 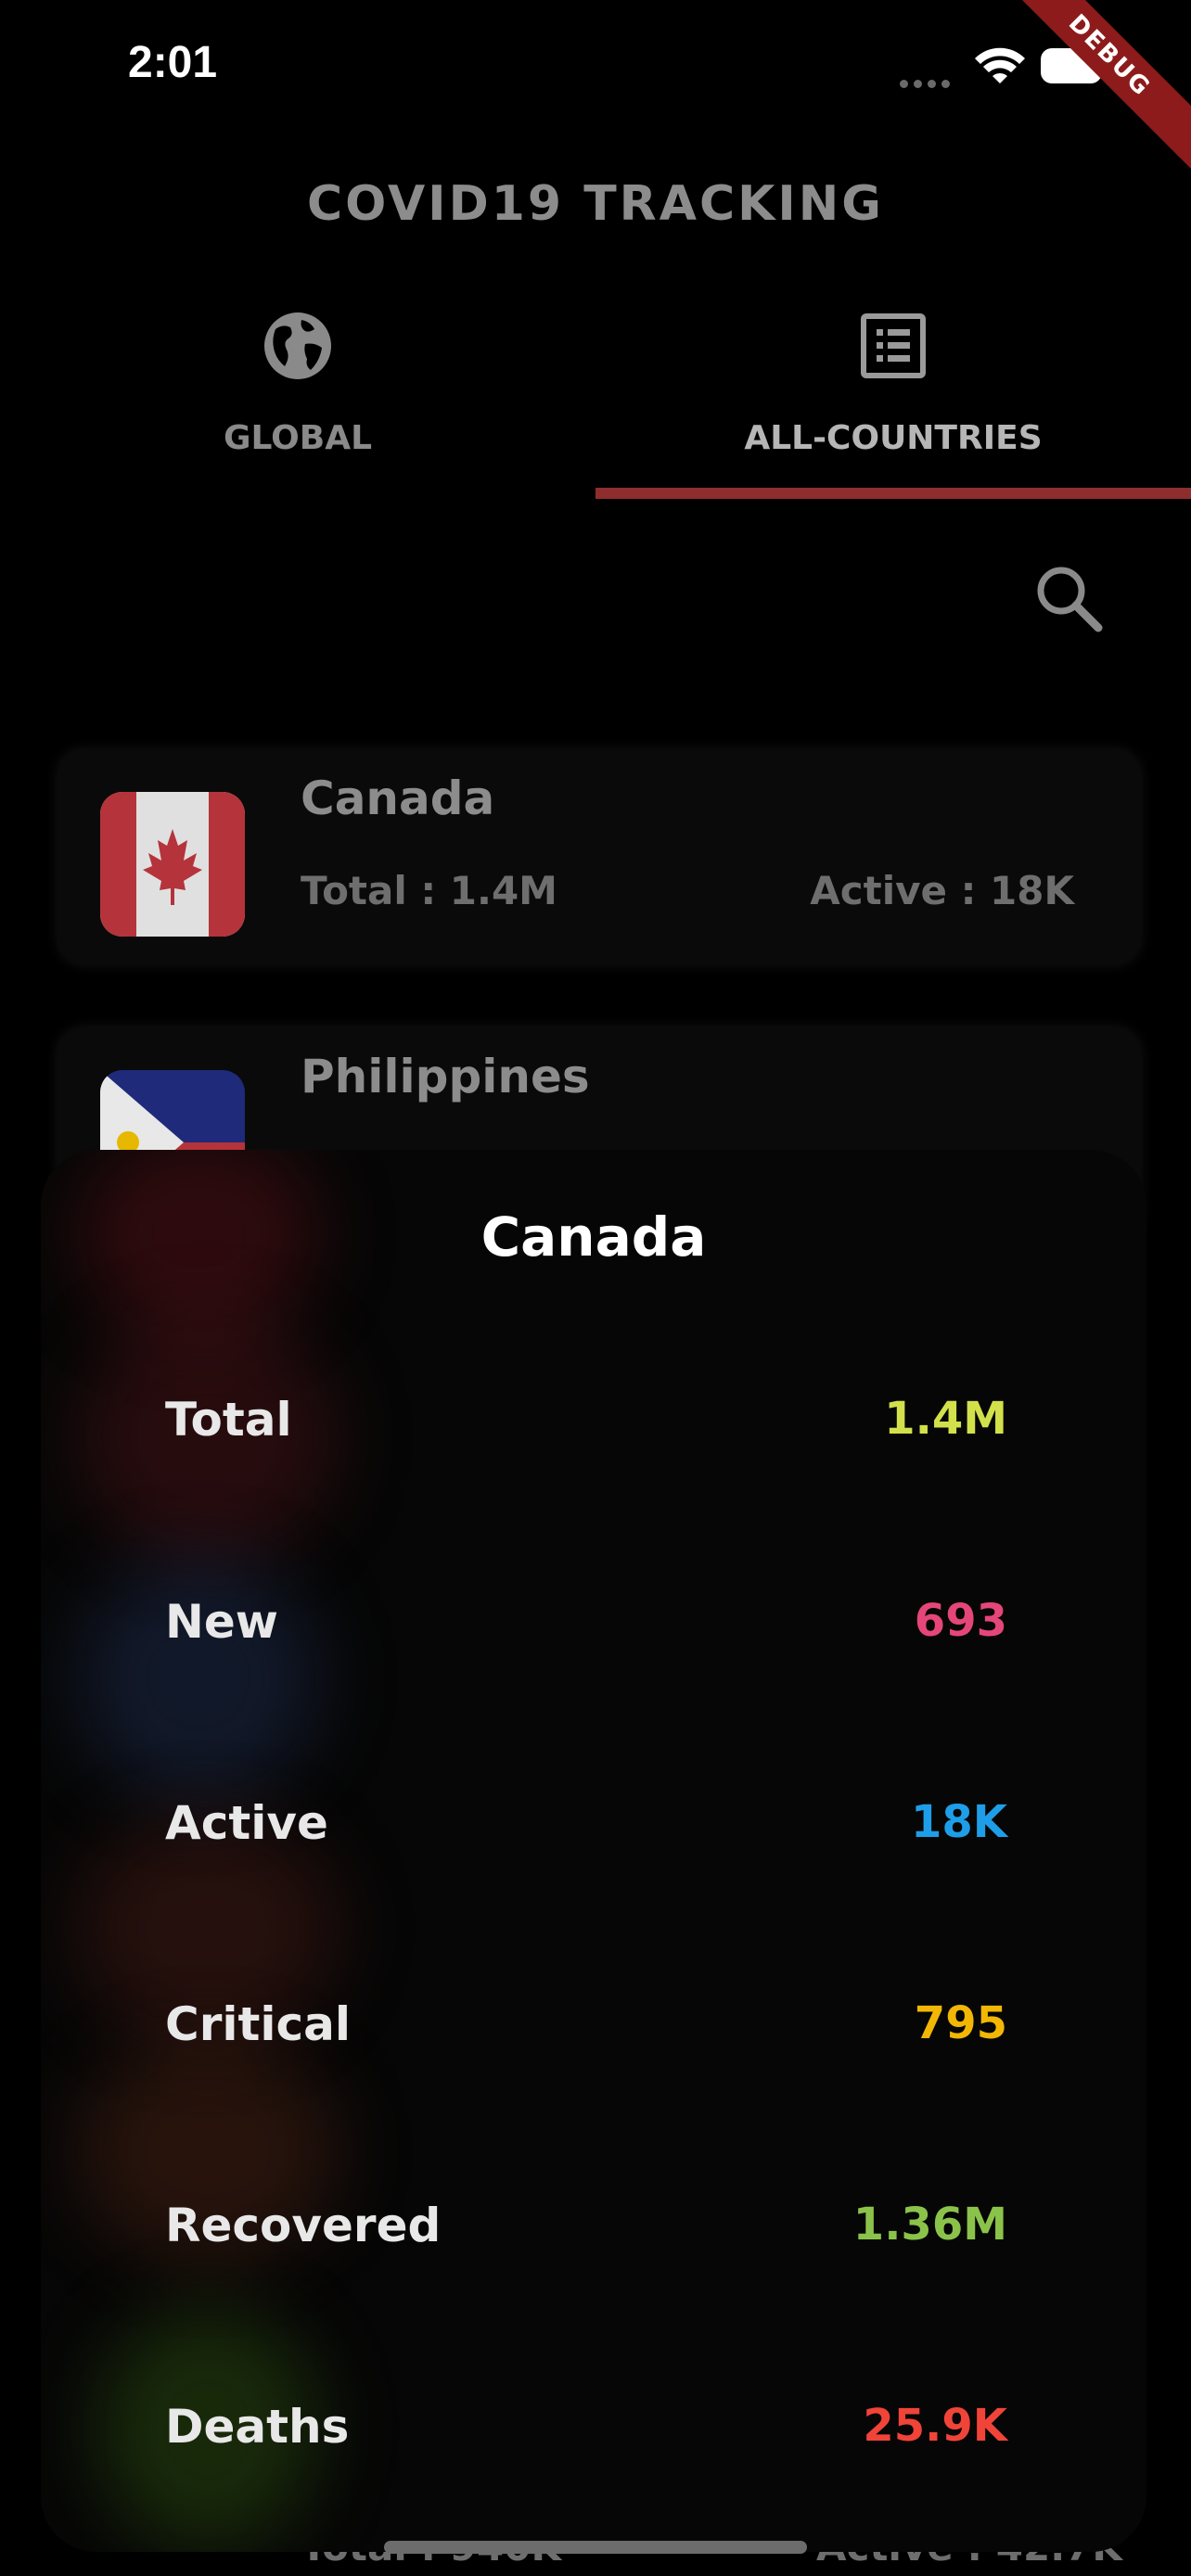 What do you see at coordinates (894, 438) in the screenshot?
I see `tab-all-countries-label: ALL-COUNTRIES` at bounding box center [894, 438].